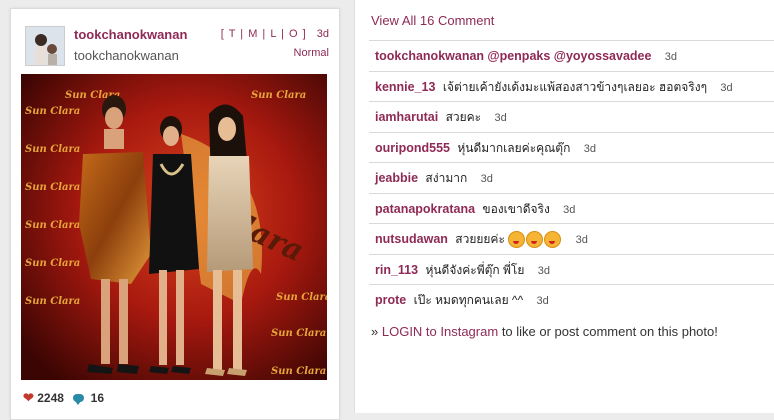 The height and width of the screenshot is (420, 774). Describe the element at coordinates (429, 56) in the screenshot. I see `comment-username: tookchanokwanan` at that location.